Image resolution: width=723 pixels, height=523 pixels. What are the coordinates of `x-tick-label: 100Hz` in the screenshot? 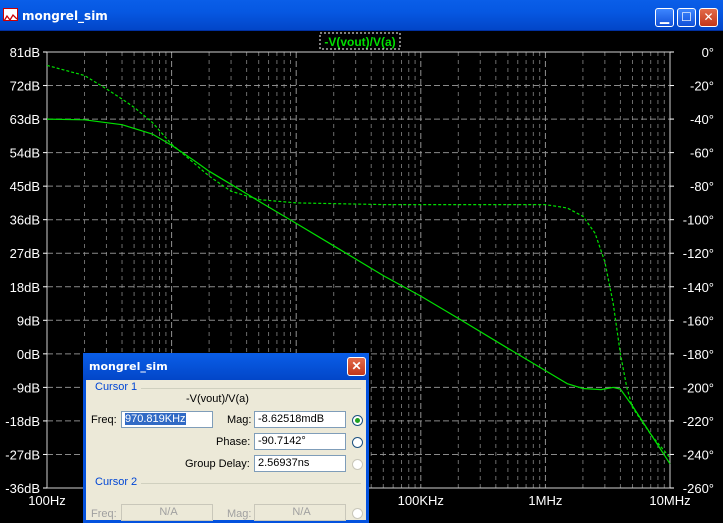 It's located at (47, 500).